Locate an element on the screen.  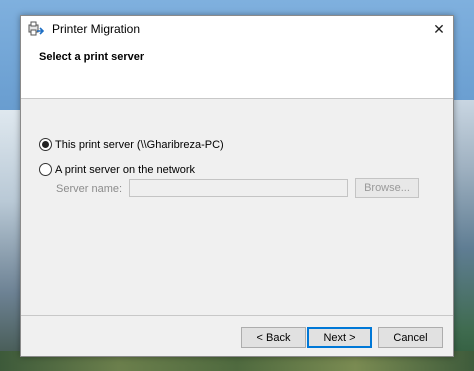
option-this-print-server-label: This print server (\\Gharibreza-PC) is located at coordinates (139, 144).